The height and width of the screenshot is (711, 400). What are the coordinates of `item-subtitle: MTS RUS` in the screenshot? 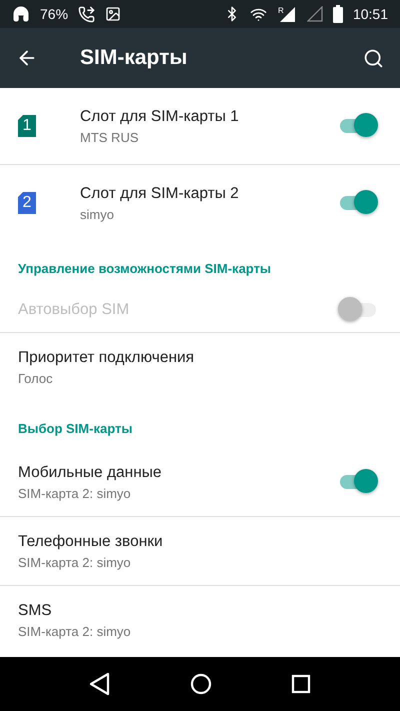 It's located at (110, 137).